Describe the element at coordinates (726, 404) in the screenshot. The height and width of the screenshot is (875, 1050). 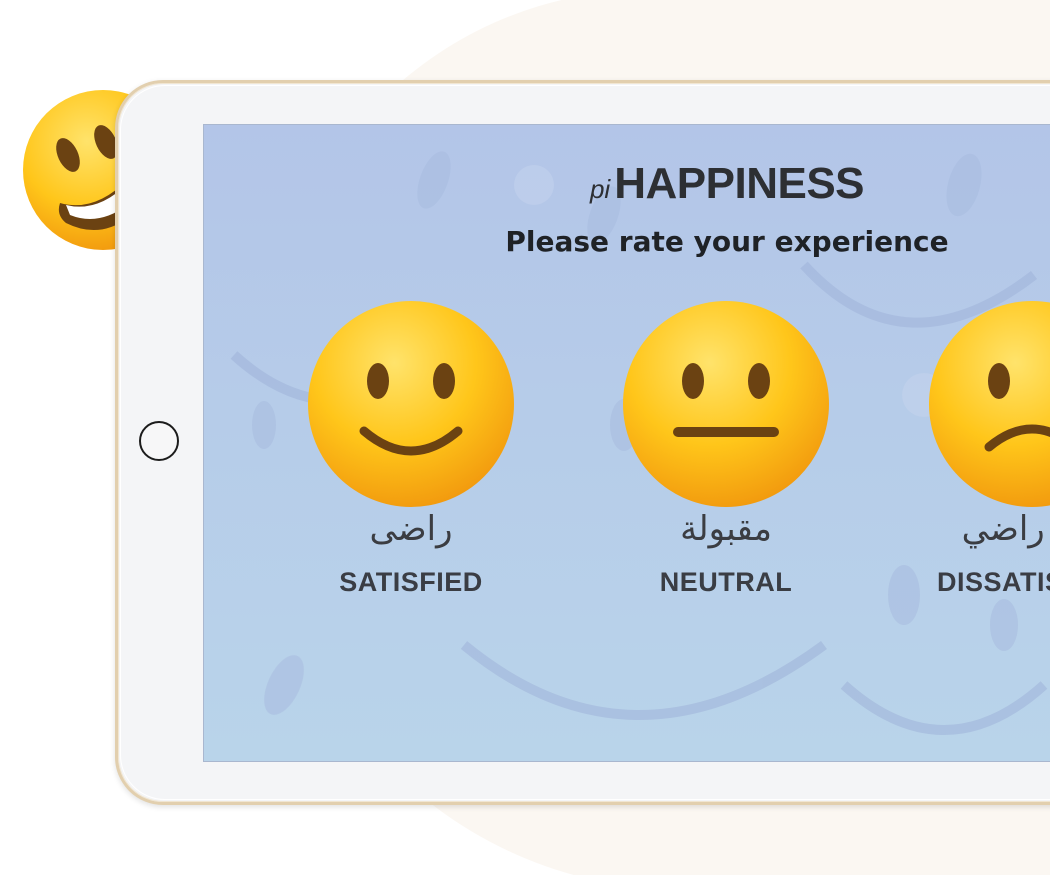
I see `neutral-face-icon` at that location.